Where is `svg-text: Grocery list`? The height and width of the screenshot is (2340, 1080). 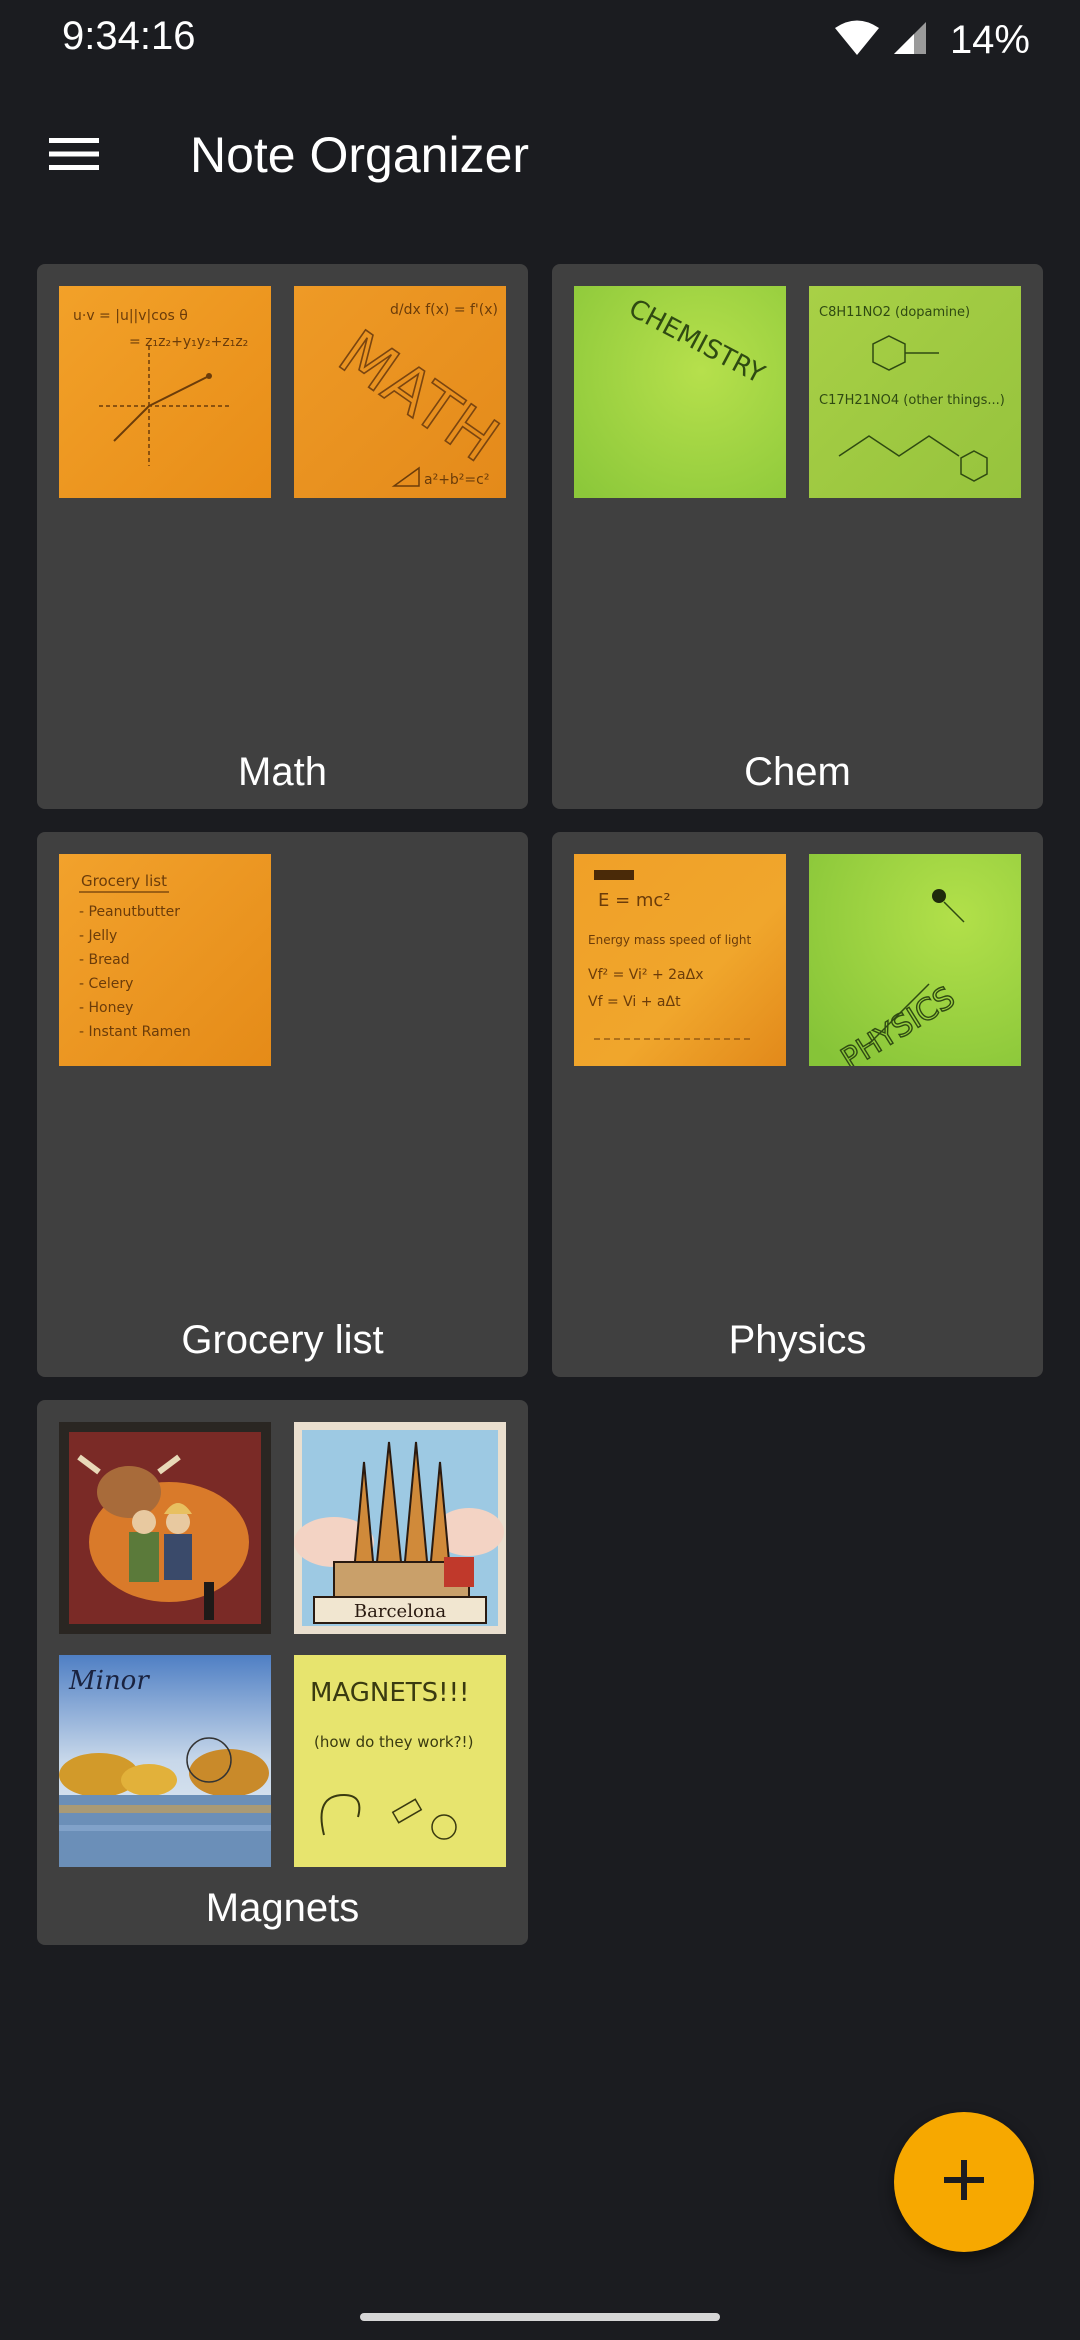
svg-text: Grocery list is located at coordinates (124, 881).